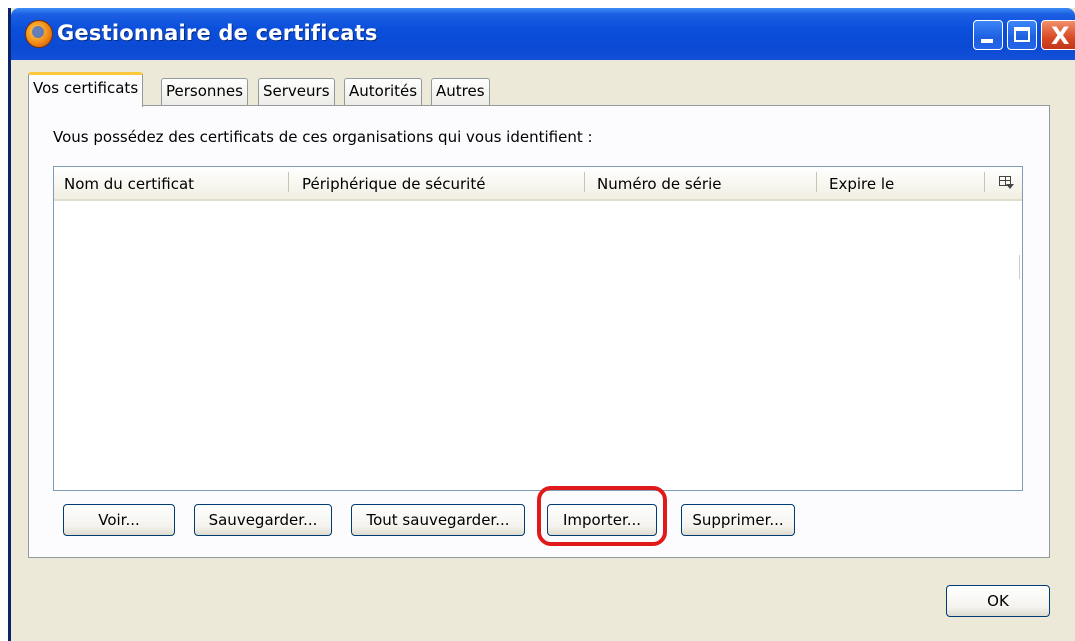 The height and width of the screenshot is (641, 1075). I want to click on column-header-expires: Expire le, so click(861, 184).